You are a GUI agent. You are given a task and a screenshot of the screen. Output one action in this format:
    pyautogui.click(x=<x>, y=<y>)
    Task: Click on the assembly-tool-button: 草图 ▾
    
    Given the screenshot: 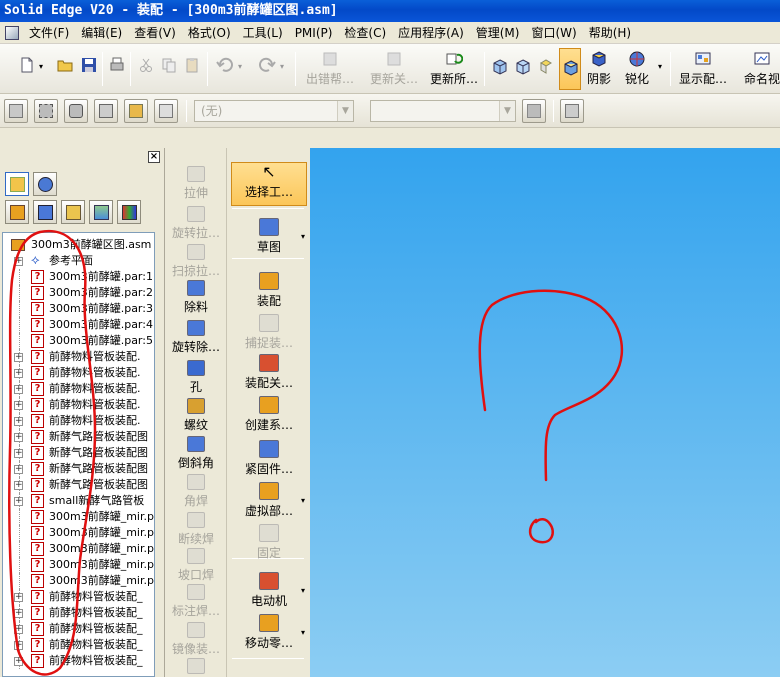 What is the action you would take?
    pyautogui.click(x=269, y=236)
    